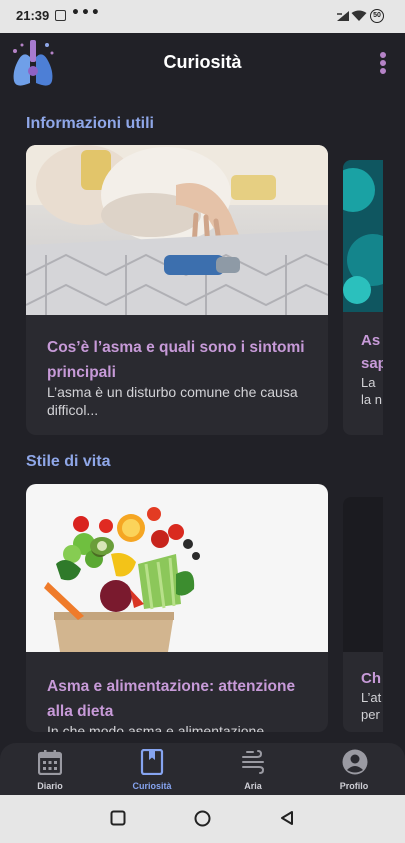 The height and width of the screenshot is (843, 405). What do you see at coordinates (202, 16) in the screenshot?
I see `status-bar: 21:39 ••• 50` at bounding box center [202, 16].